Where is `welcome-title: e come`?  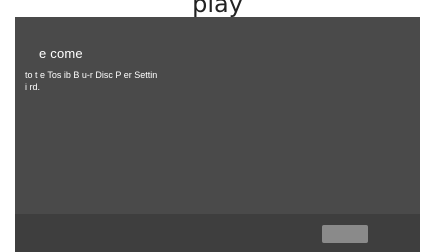
welcome-title: e come is located at coordinates (61, 53).